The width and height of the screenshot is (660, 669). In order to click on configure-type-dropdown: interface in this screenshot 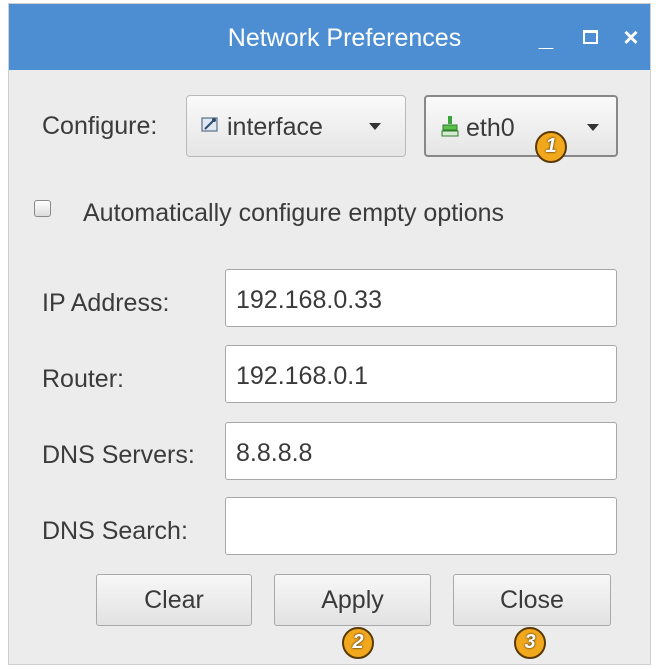, I will do `click(296, 126)`.